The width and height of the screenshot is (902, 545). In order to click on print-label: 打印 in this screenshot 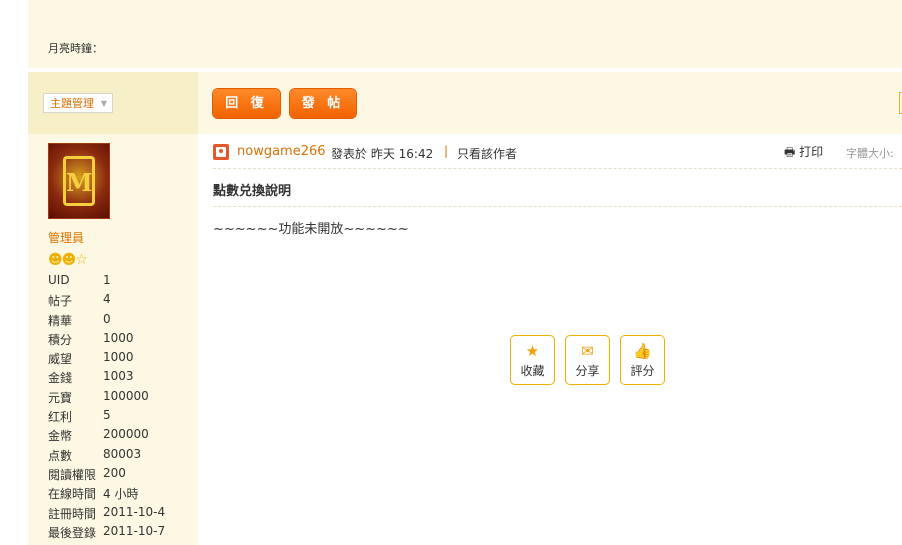, I will do `click(811, 152)`.